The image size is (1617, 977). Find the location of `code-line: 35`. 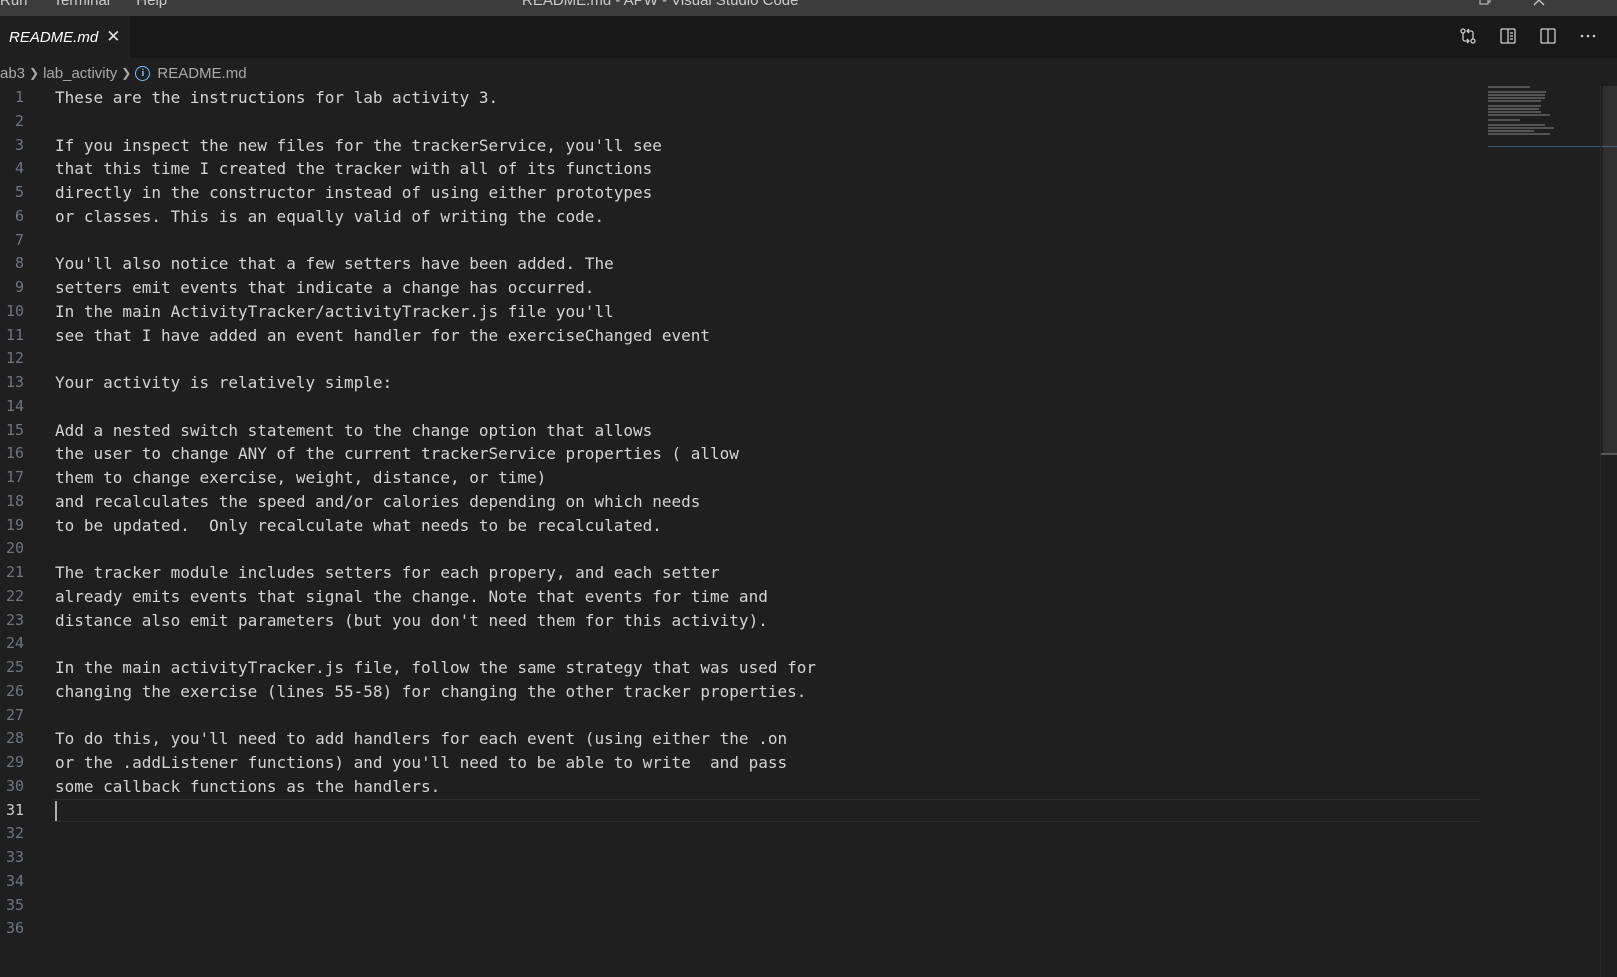

code-line: 35 is located at coordinates (740, 906).